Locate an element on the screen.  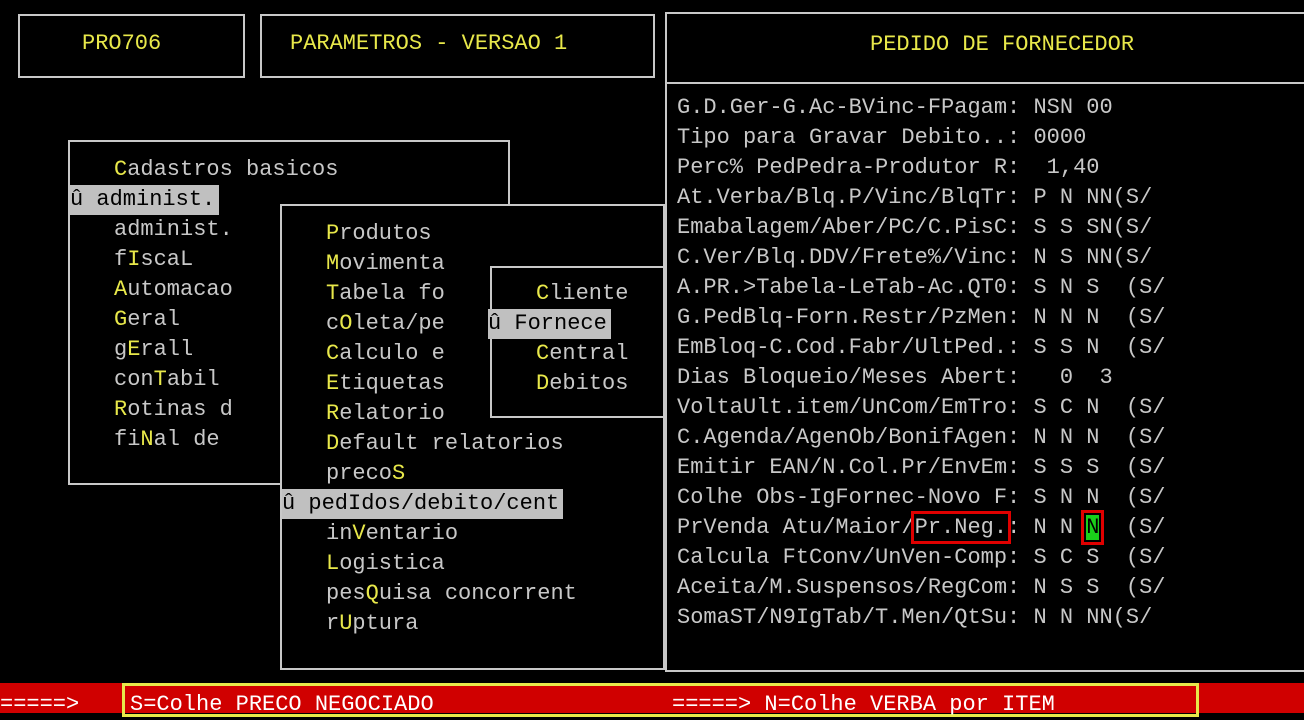
parameter-row: SomaST/N9IgTab/T.Men/QtSu: N N NN(S/ is located at coordinates (914, 618).